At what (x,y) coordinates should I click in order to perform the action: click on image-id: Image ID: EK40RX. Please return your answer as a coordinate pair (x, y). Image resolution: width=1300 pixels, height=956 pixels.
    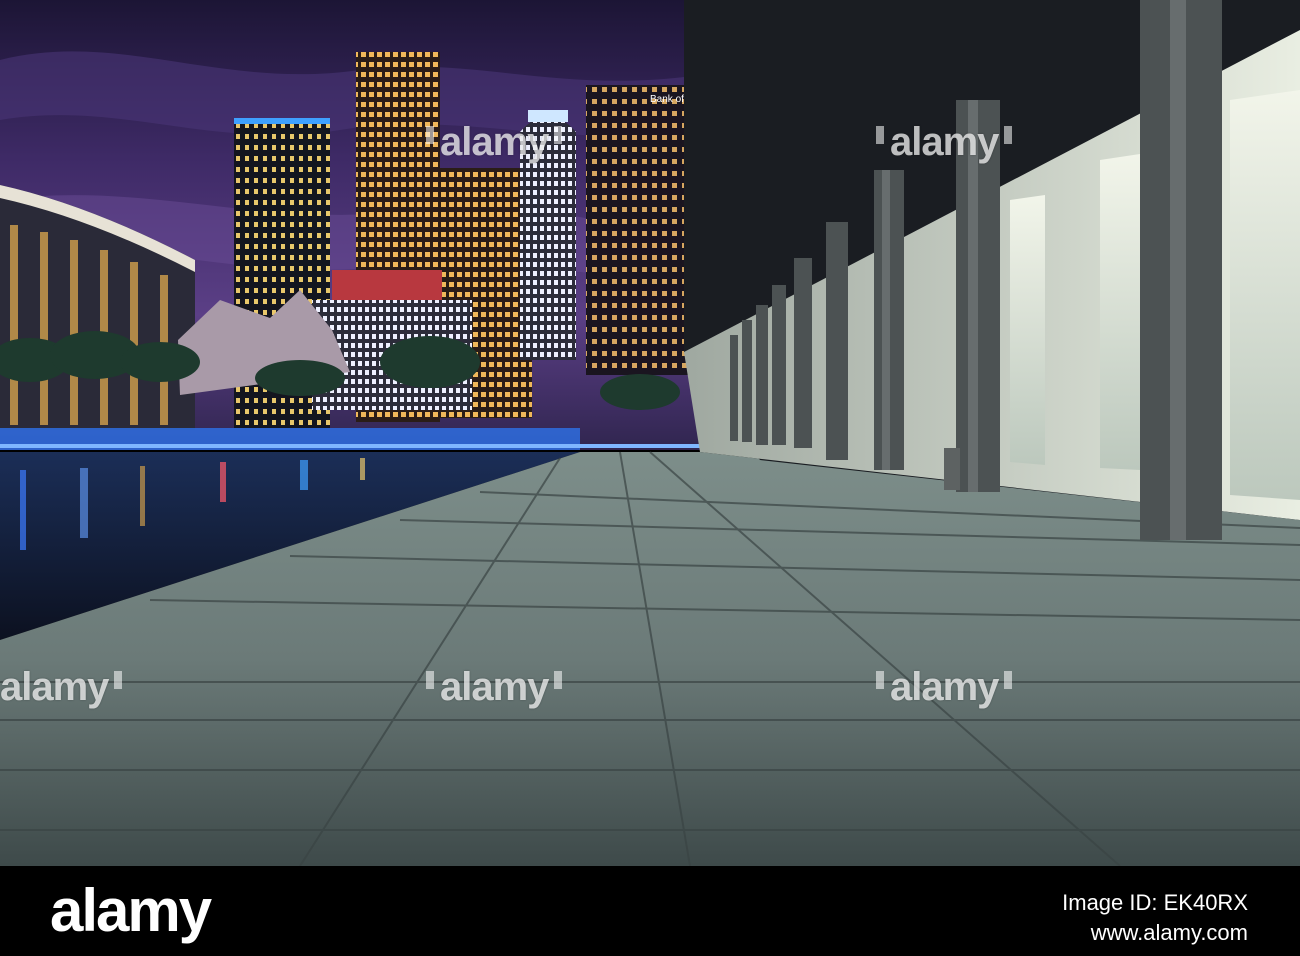
    Looking at the image, I should click on (1155, 902).